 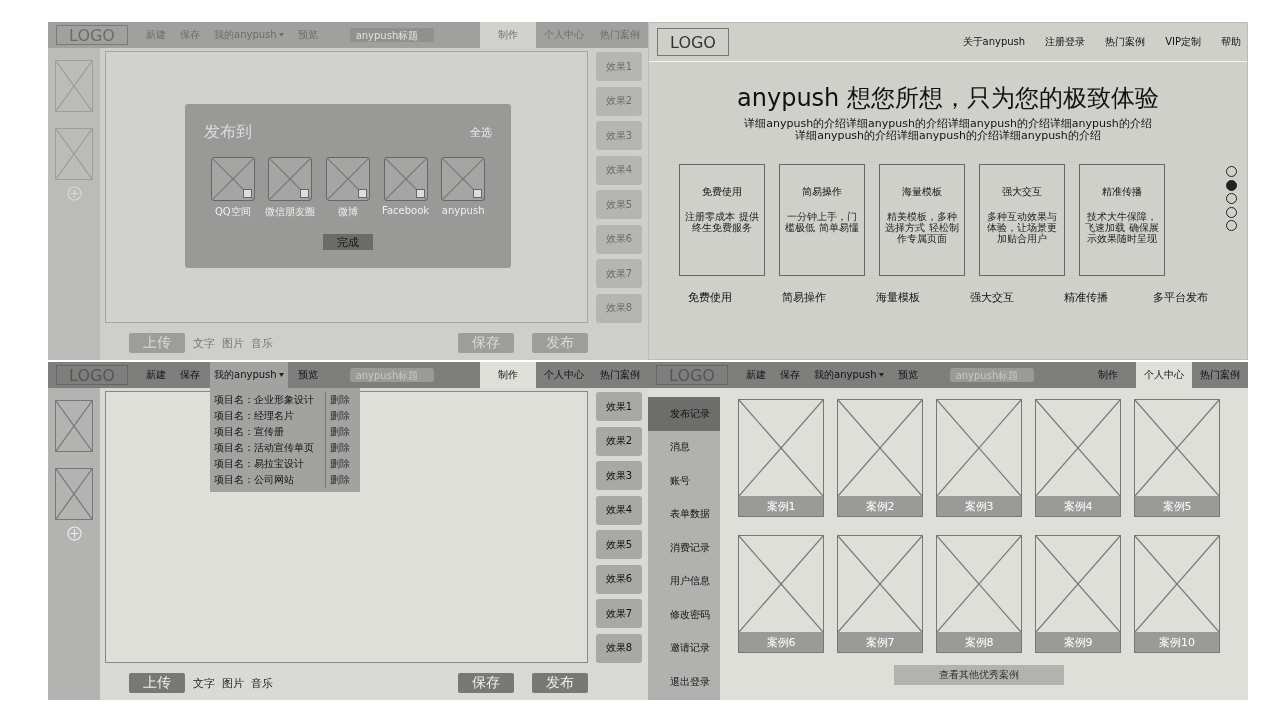 What do you see at coordinates (1231, 185) in the screenshot?
I see `carousel-dot` at bounding box center [1231, 185].